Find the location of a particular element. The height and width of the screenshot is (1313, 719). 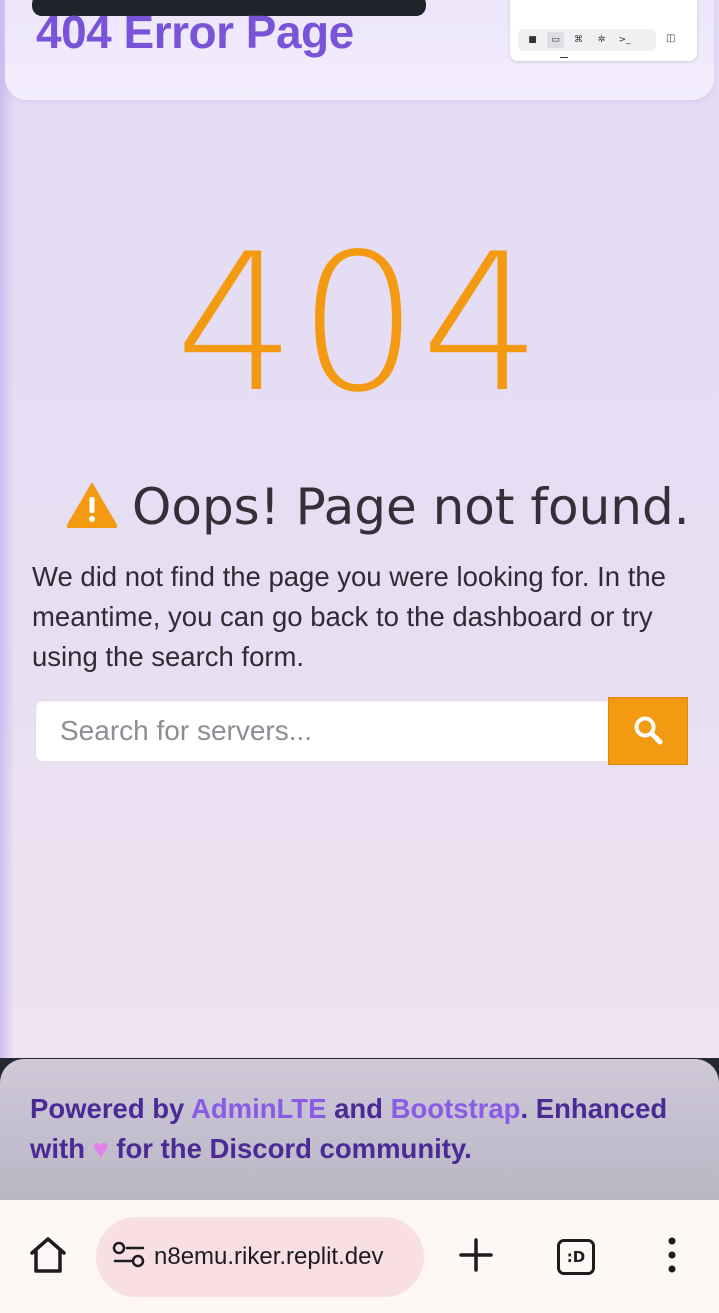

devtools-mini-toolbar: ■ ▭ ⌘ ✲ >_ is located at coordinates (587, 40).